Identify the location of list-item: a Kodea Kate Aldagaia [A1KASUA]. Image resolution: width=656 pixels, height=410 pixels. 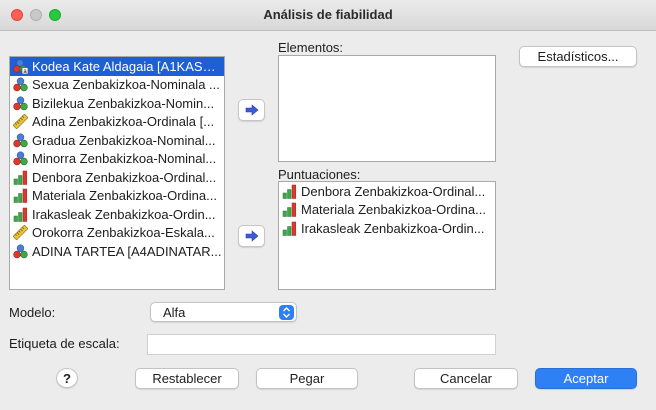
(117, 66).